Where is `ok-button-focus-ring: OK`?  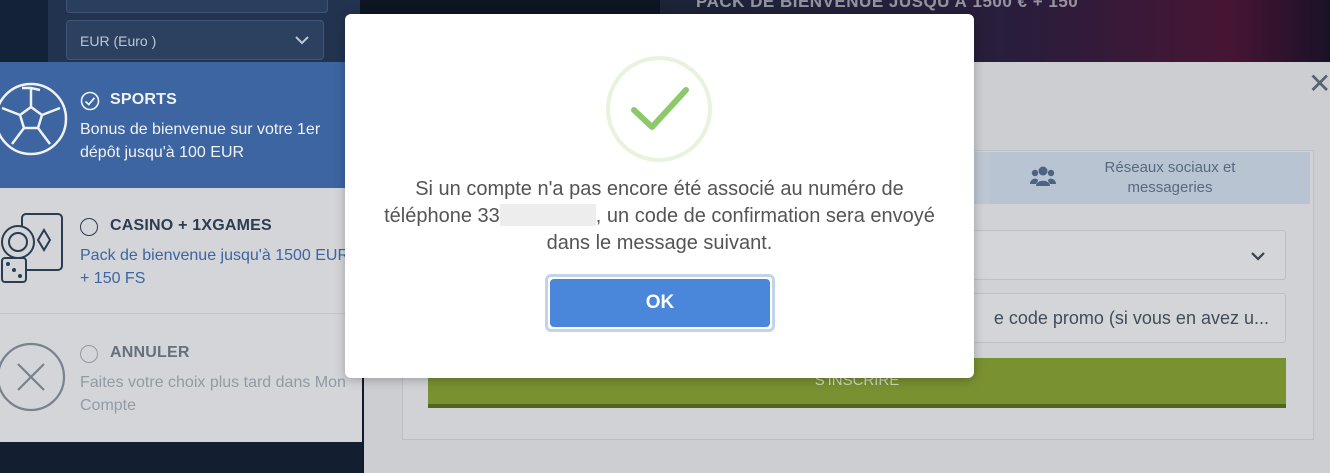 ok-button-focus-ring: OK is located at coordinates (660, 303).